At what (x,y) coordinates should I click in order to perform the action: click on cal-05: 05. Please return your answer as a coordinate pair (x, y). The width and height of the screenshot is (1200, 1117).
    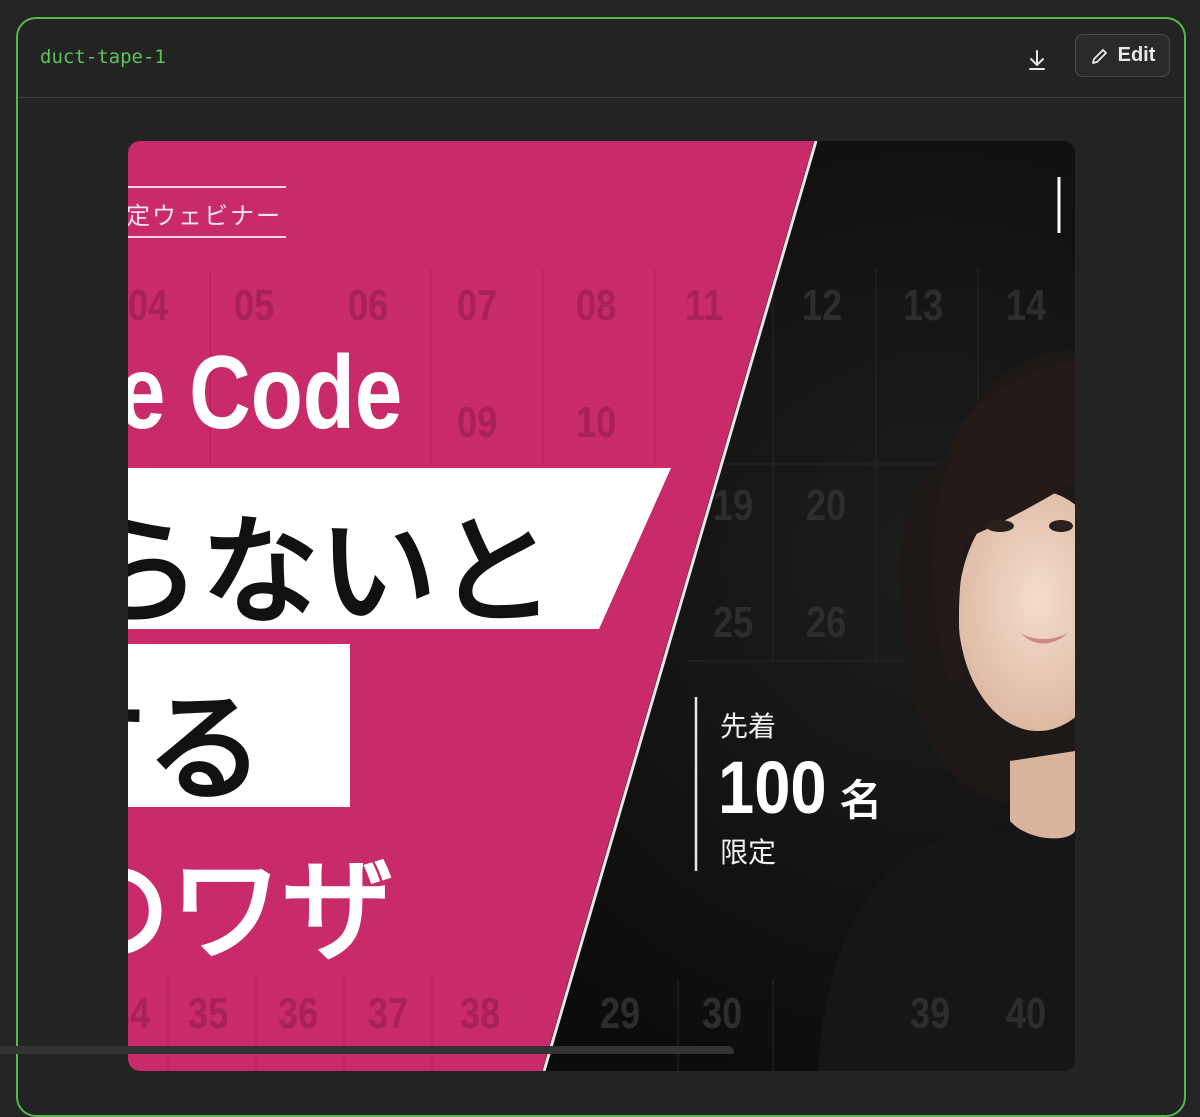
    Looking at the image, I should click on (254, 305).